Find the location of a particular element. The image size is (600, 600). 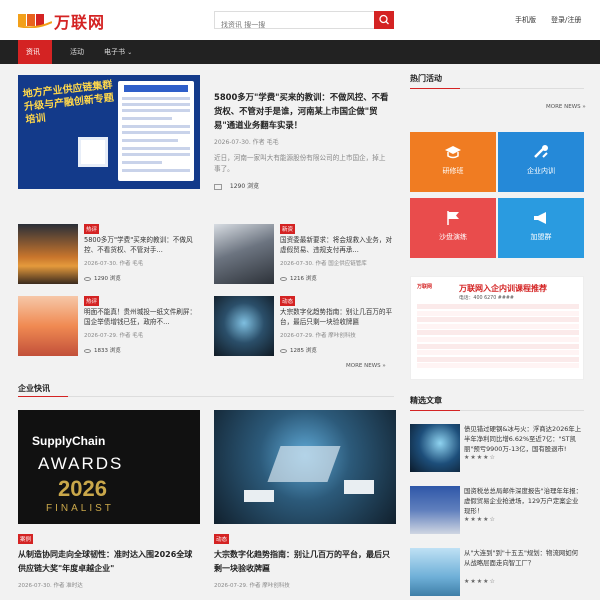

article-tag: 新资 is located at coordinates (288, 229).